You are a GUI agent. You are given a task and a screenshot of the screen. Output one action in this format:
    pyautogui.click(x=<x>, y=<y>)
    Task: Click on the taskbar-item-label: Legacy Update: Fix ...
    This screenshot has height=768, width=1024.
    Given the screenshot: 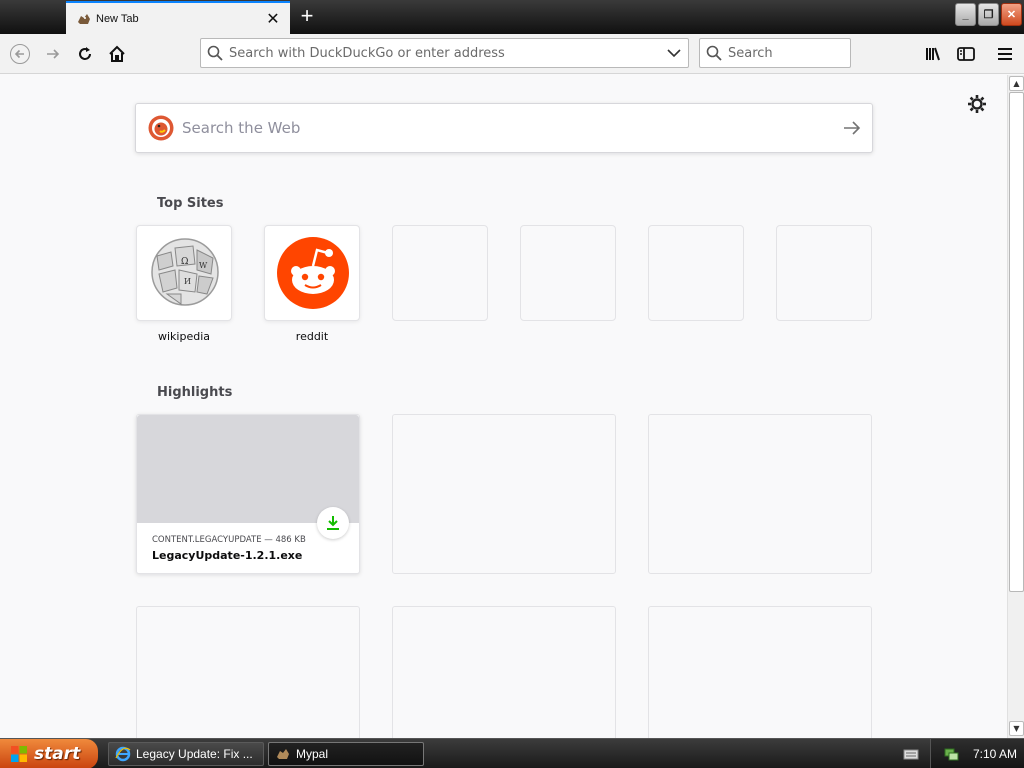 What is the action you would take?
    pyautogui.click(x=194, y=754)
    